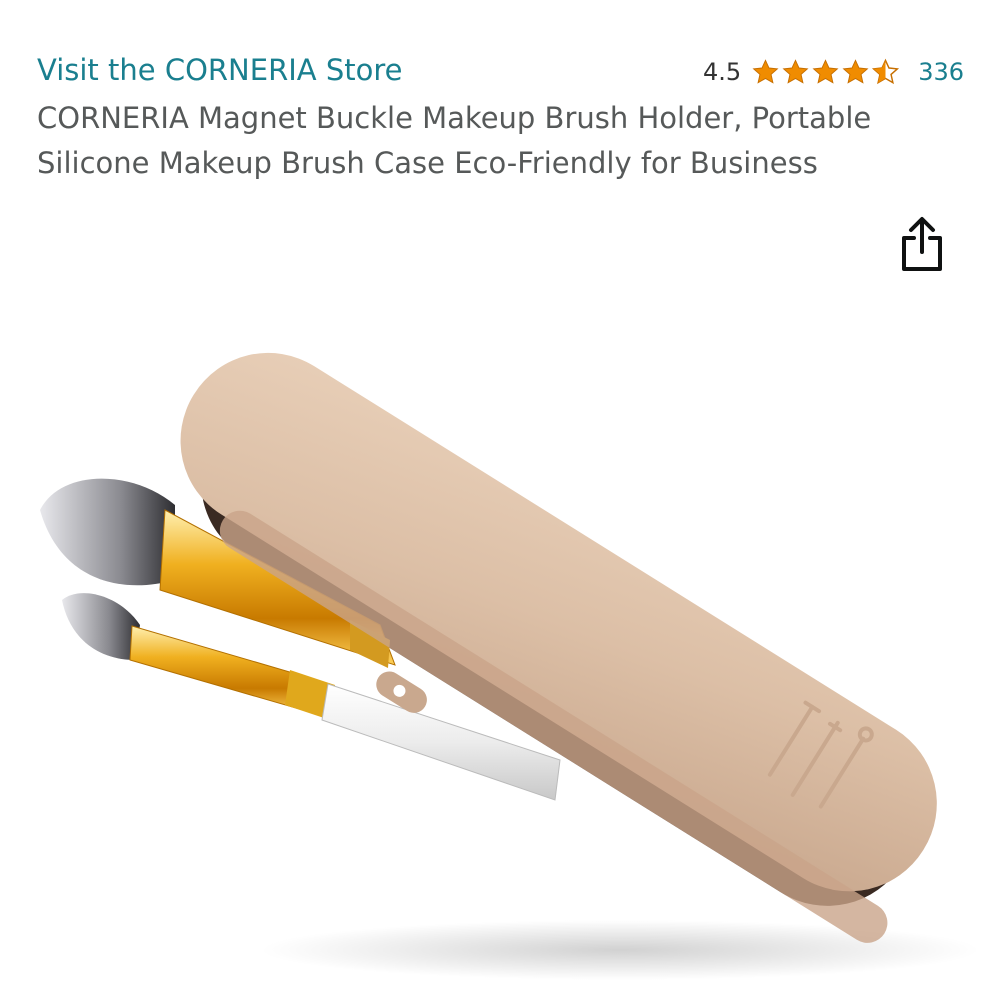  What do you see at coordinates (922, 245) in the screenshot?
I see `share-icon` at bounding box center [922, 245].